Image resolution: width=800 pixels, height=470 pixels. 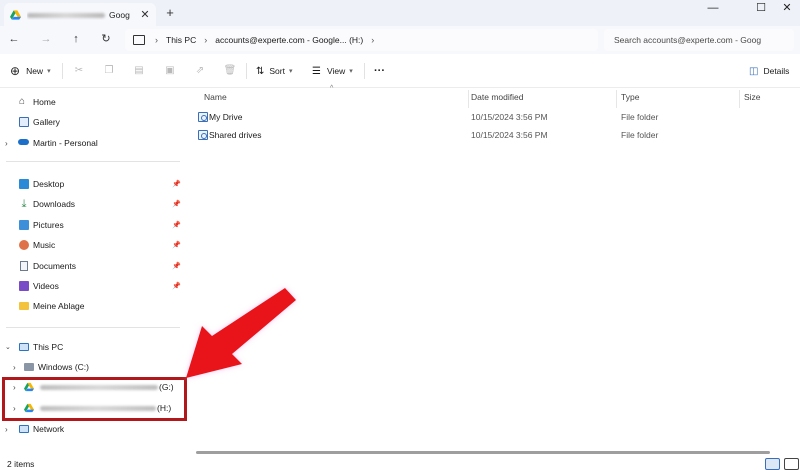 I want to click on details-pane-icon: ◫, so click(x=754, y=71).